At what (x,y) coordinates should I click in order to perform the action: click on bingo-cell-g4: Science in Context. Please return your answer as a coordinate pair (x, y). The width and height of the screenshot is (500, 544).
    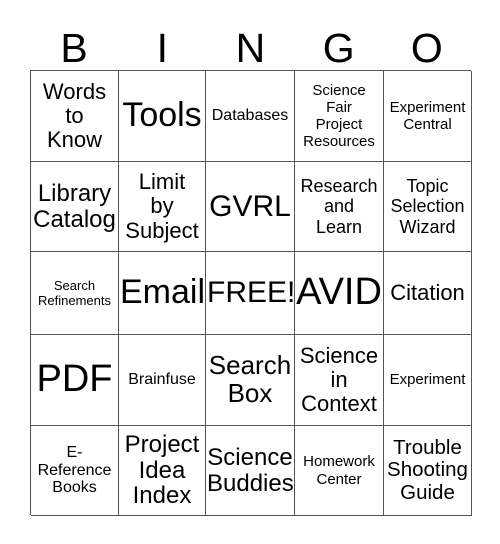
    Looking at the image, I should click on (339, 380).